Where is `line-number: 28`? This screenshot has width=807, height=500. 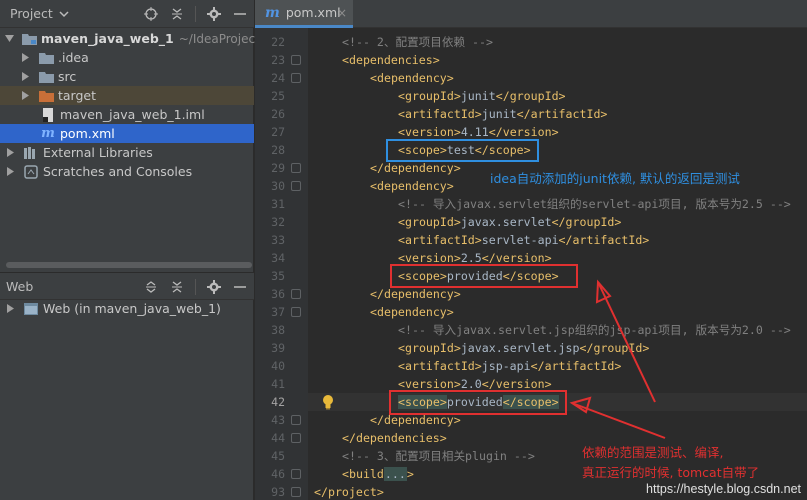
line-number: 28 is located at coordinates (278, 150).